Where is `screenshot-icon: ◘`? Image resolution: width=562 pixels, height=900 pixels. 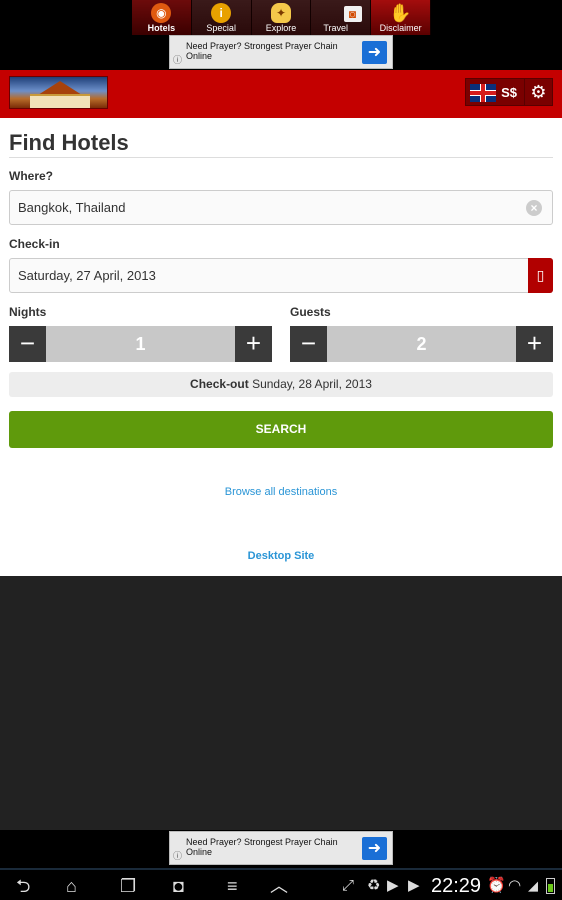 screenshot-icon: ◘ is located at coordinates (178, 886).